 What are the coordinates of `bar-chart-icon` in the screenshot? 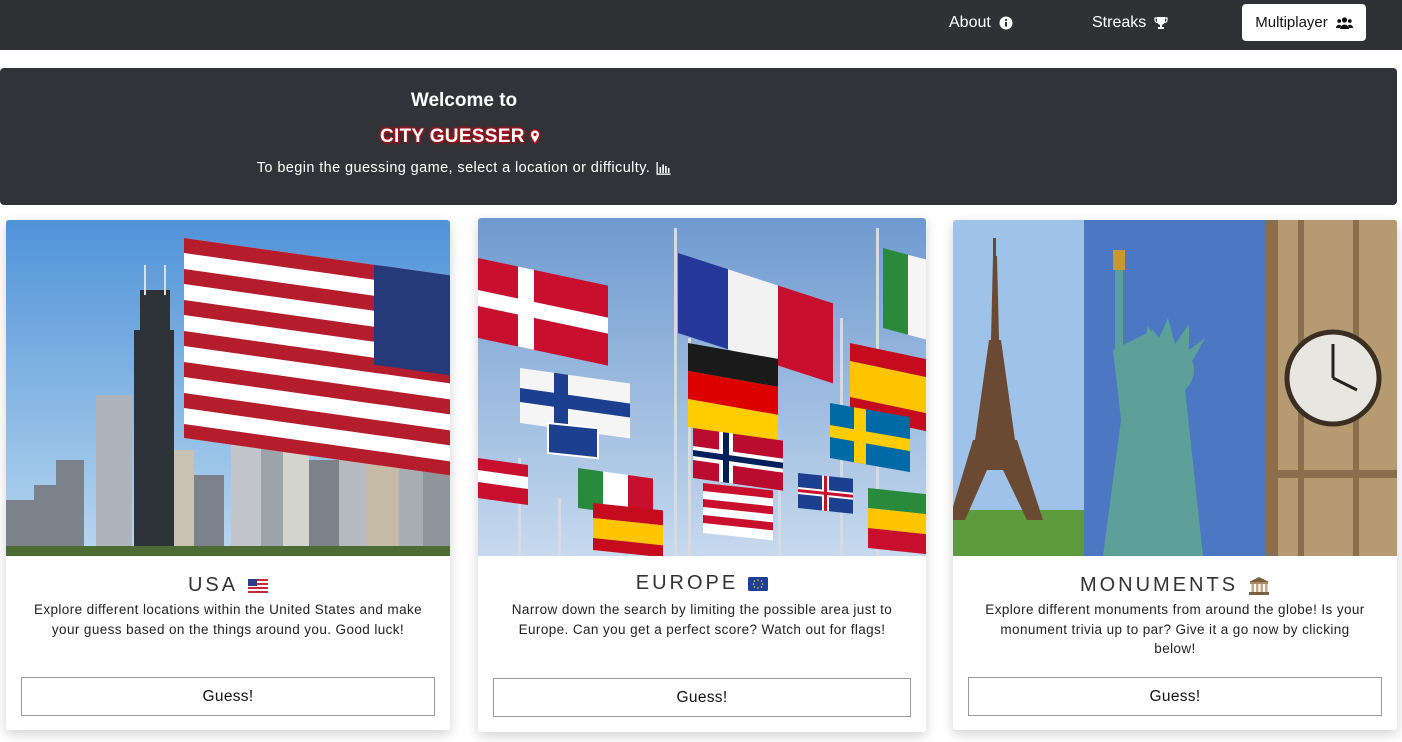 It's located at (663, 168).